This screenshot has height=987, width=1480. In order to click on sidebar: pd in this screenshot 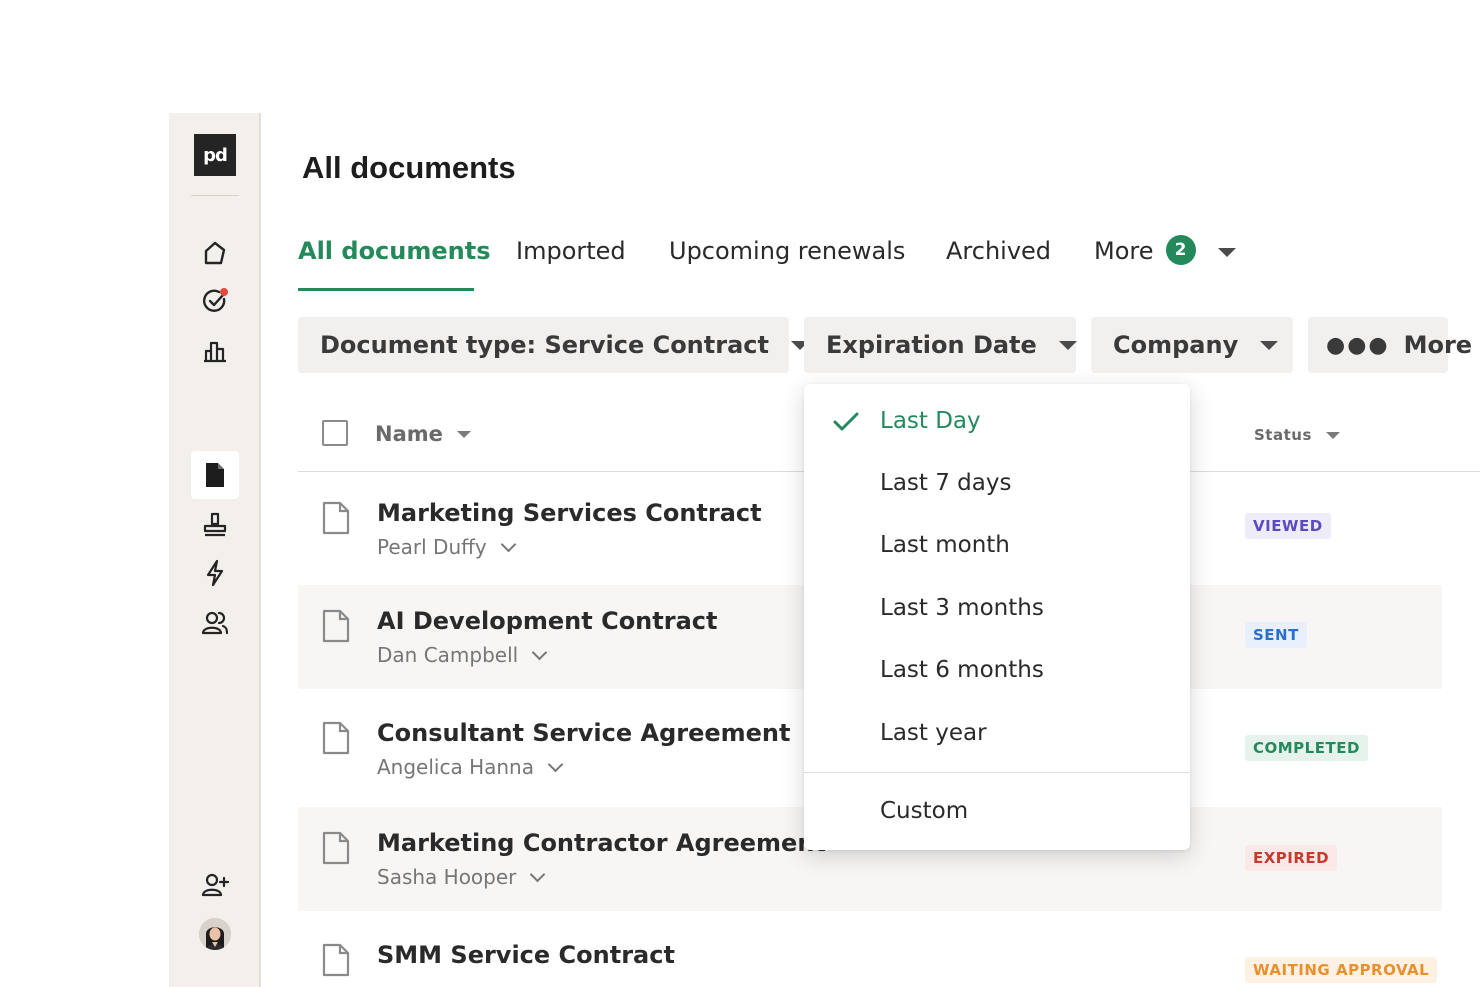, I will do `click(215, 550)`.